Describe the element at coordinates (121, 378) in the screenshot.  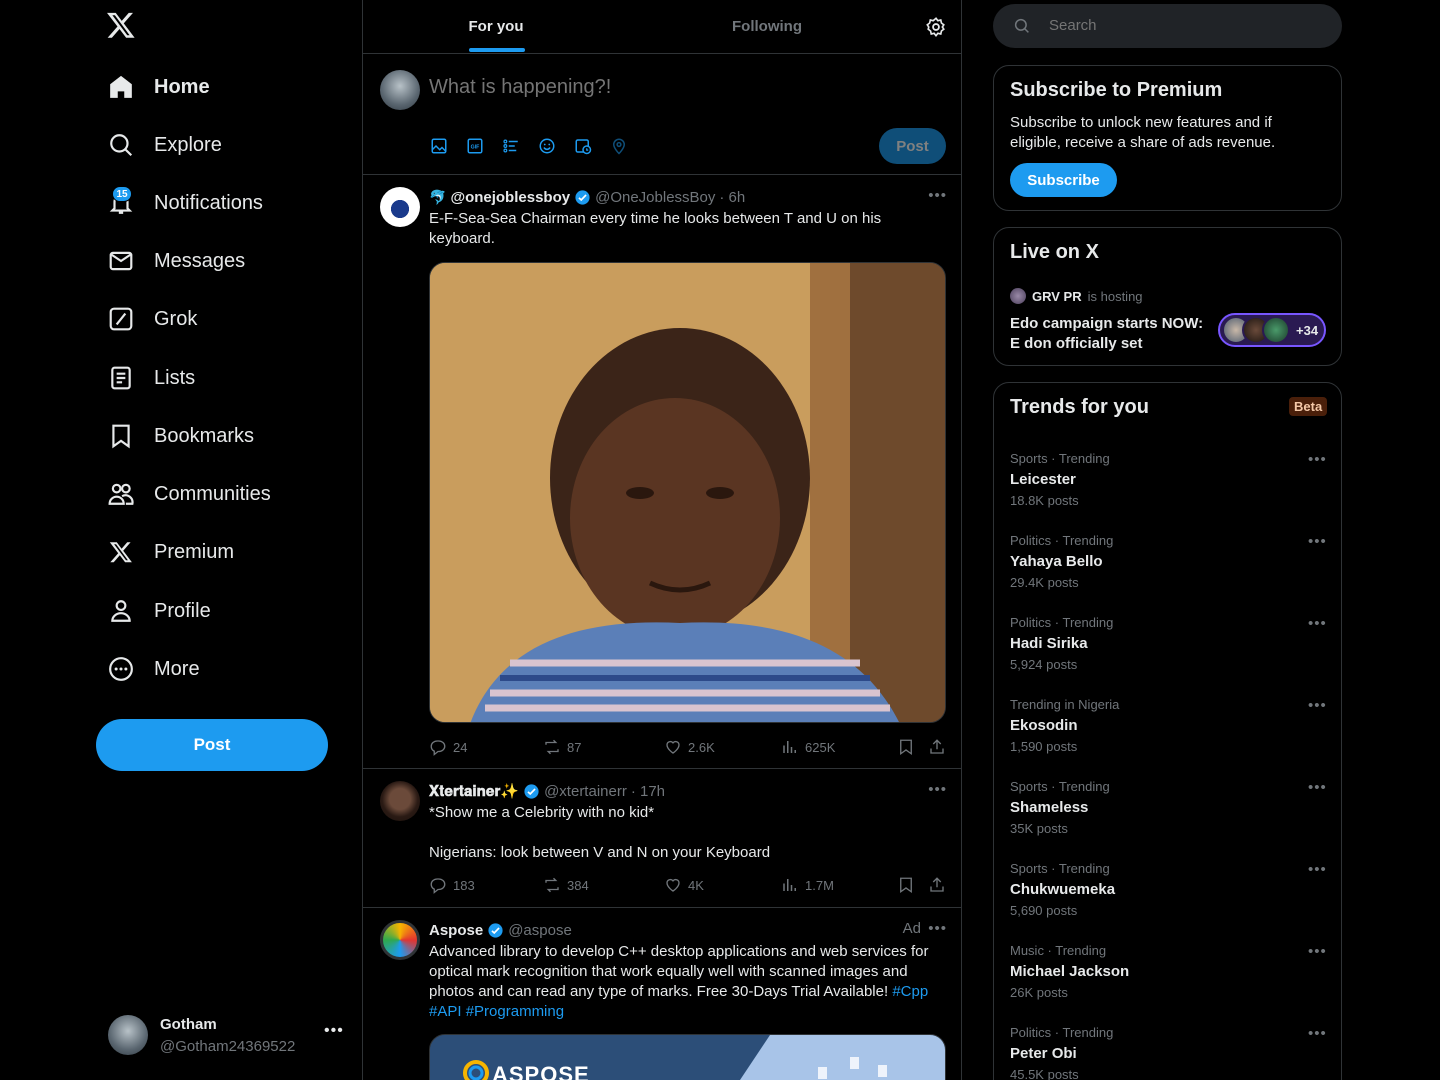
I see `list-icon` at that location.